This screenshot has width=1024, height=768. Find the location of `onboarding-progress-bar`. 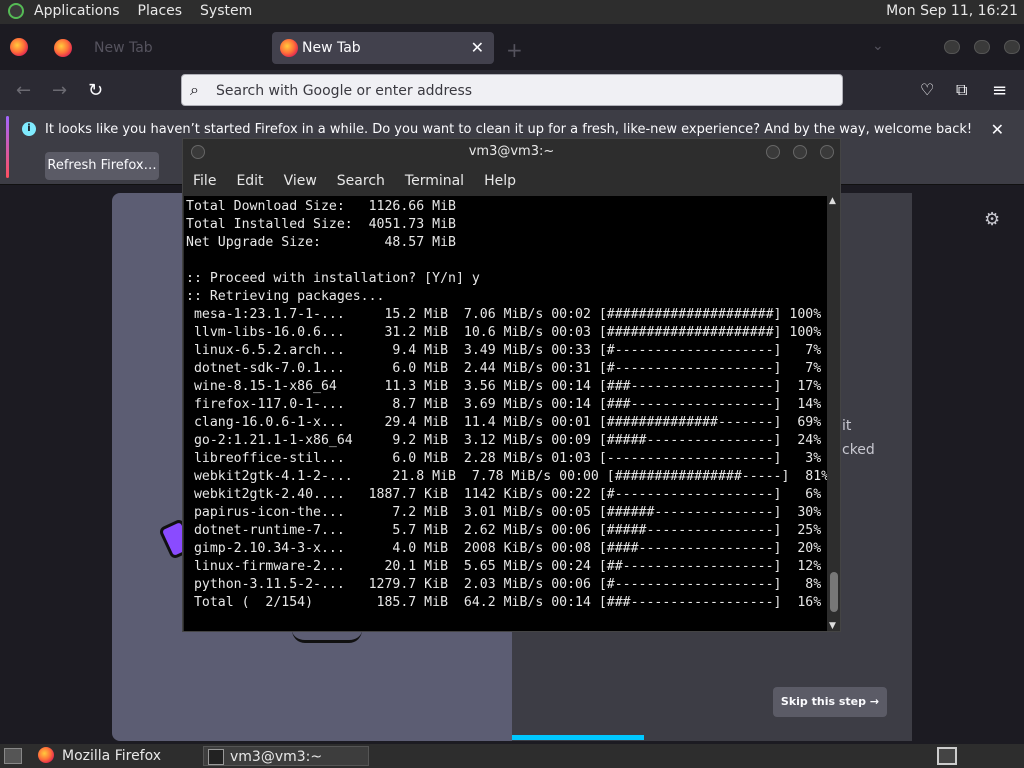

onboarding-progress-bar is located at coordinates (712, 737).